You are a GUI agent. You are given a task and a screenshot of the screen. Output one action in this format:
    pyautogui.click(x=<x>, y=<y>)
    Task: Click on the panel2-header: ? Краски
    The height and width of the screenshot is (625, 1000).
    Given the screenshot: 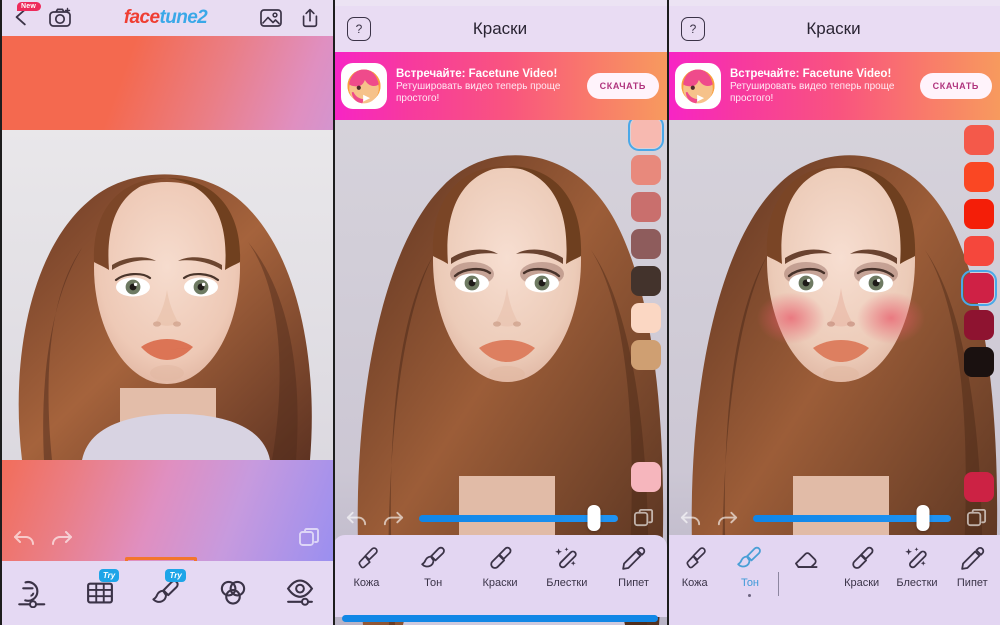 What is the action you would take?
    pyautogui.click(x=500, y=29)
    